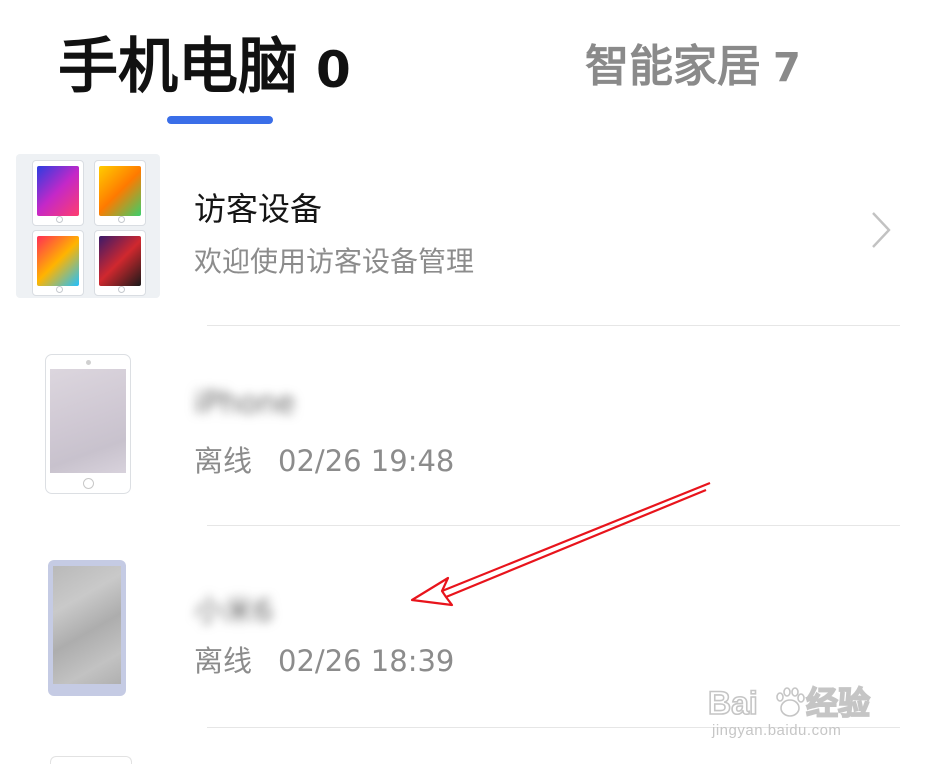  What do you see at coordinates (366, 661) in the screenshot?
I see `device-last-seen: 02/26 18:39` at bounding box center [366, 661].